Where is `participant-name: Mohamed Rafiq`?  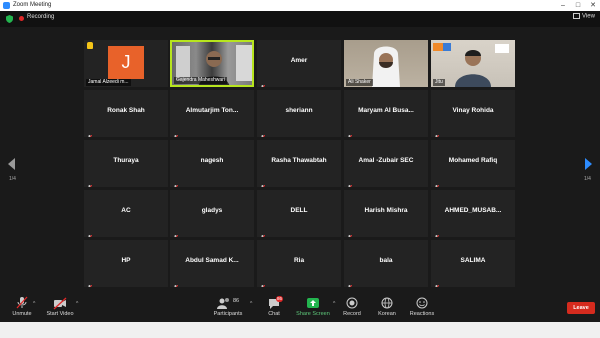 participant-name: Mohamed Rafiq is located at coordinates (473, 160).